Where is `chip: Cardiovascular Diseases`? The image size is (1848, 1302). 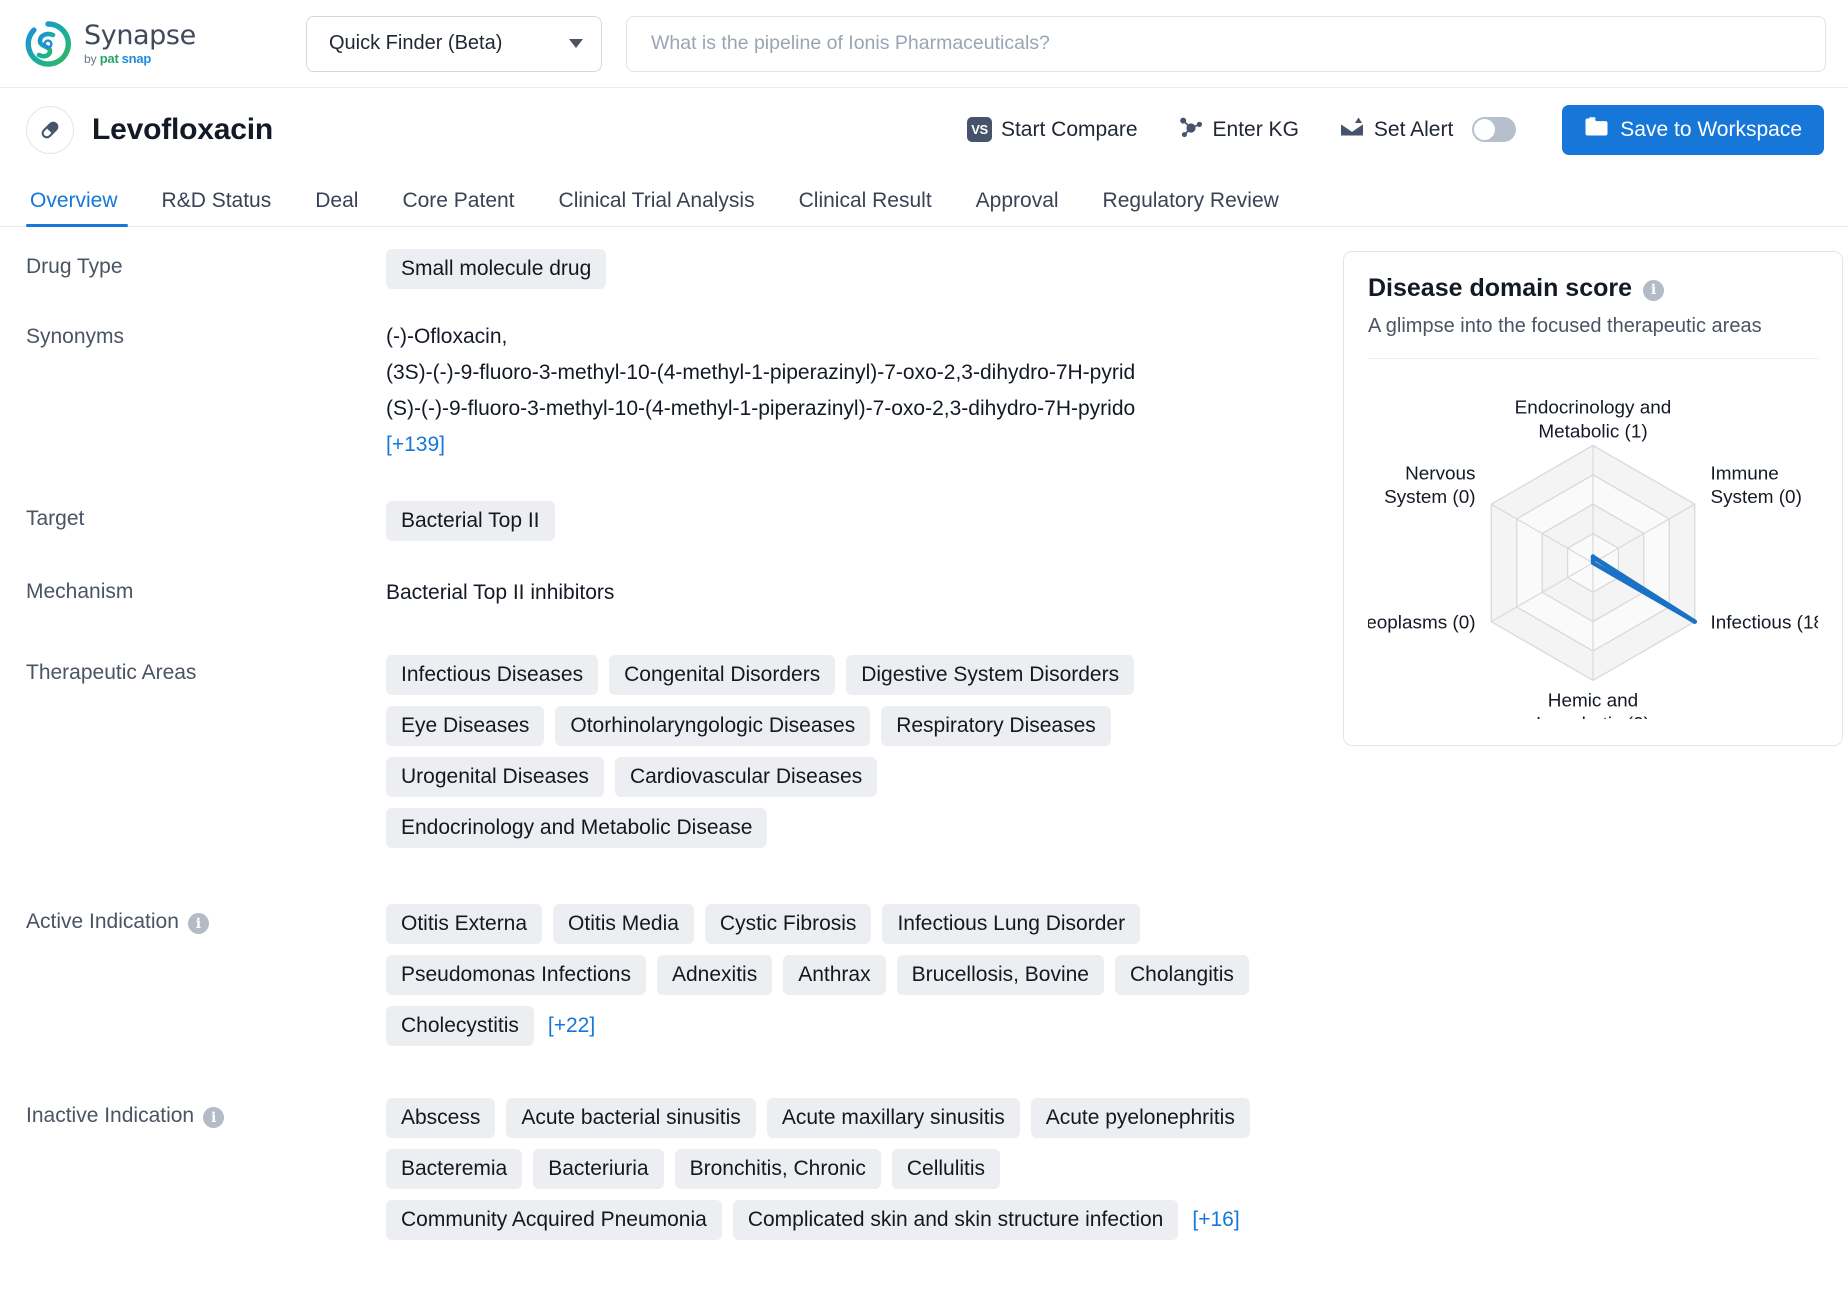 chip: Cardiovascular Diseases is located at coordinates (746, 777).